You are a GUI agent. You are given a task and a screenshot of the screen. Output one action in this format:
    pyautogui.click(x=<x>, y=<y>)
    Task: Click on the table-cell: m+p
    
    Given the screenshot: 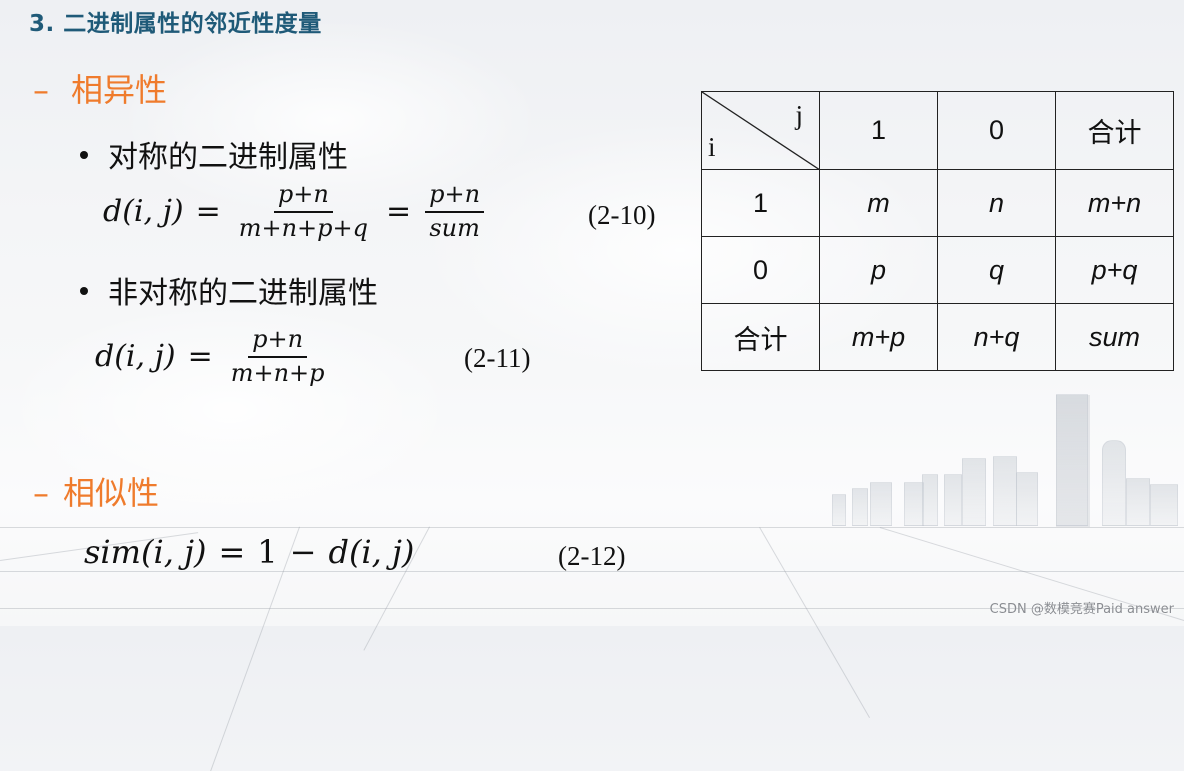 What is the action you would take?
    pyautogui.click(x=878, y=337)
    